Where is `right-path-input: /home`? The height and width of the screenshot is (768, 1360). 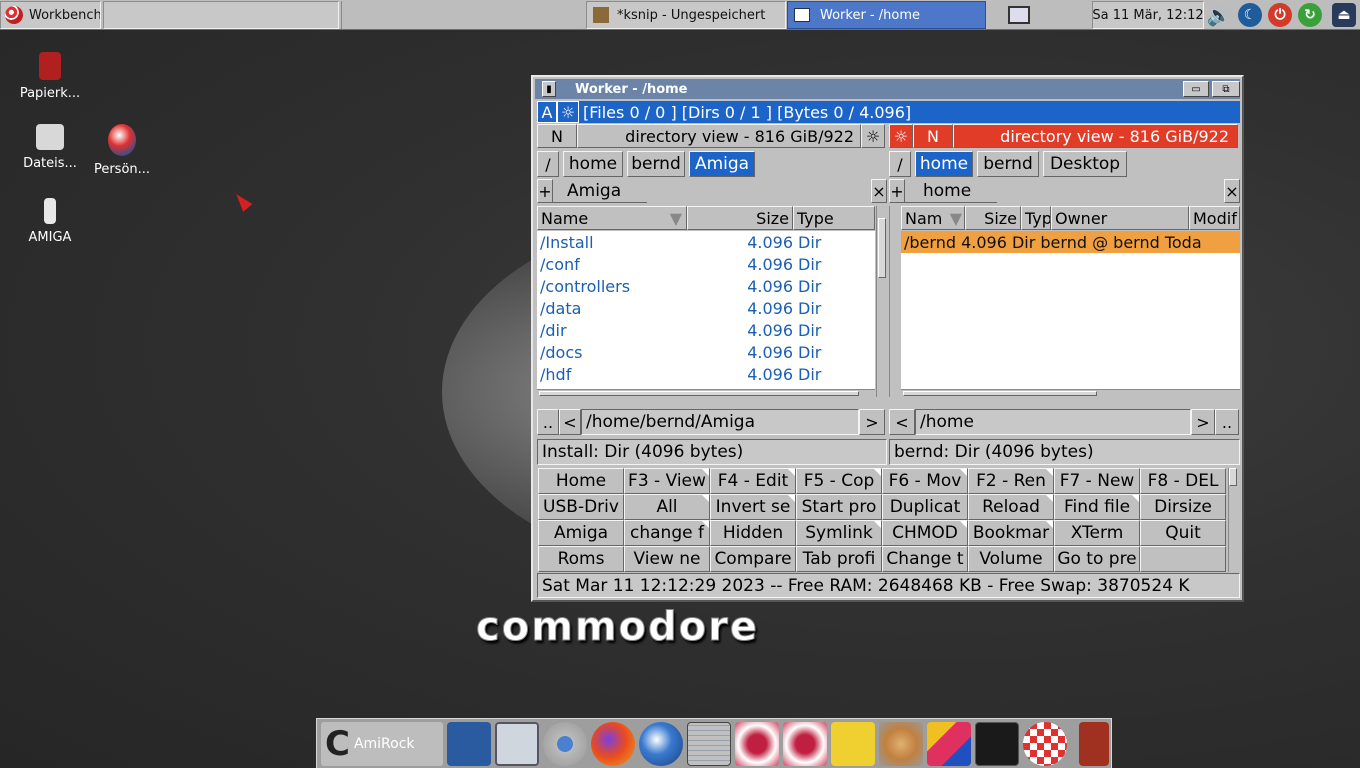
right-path-input: /home is located at coordinates (1053, 422).